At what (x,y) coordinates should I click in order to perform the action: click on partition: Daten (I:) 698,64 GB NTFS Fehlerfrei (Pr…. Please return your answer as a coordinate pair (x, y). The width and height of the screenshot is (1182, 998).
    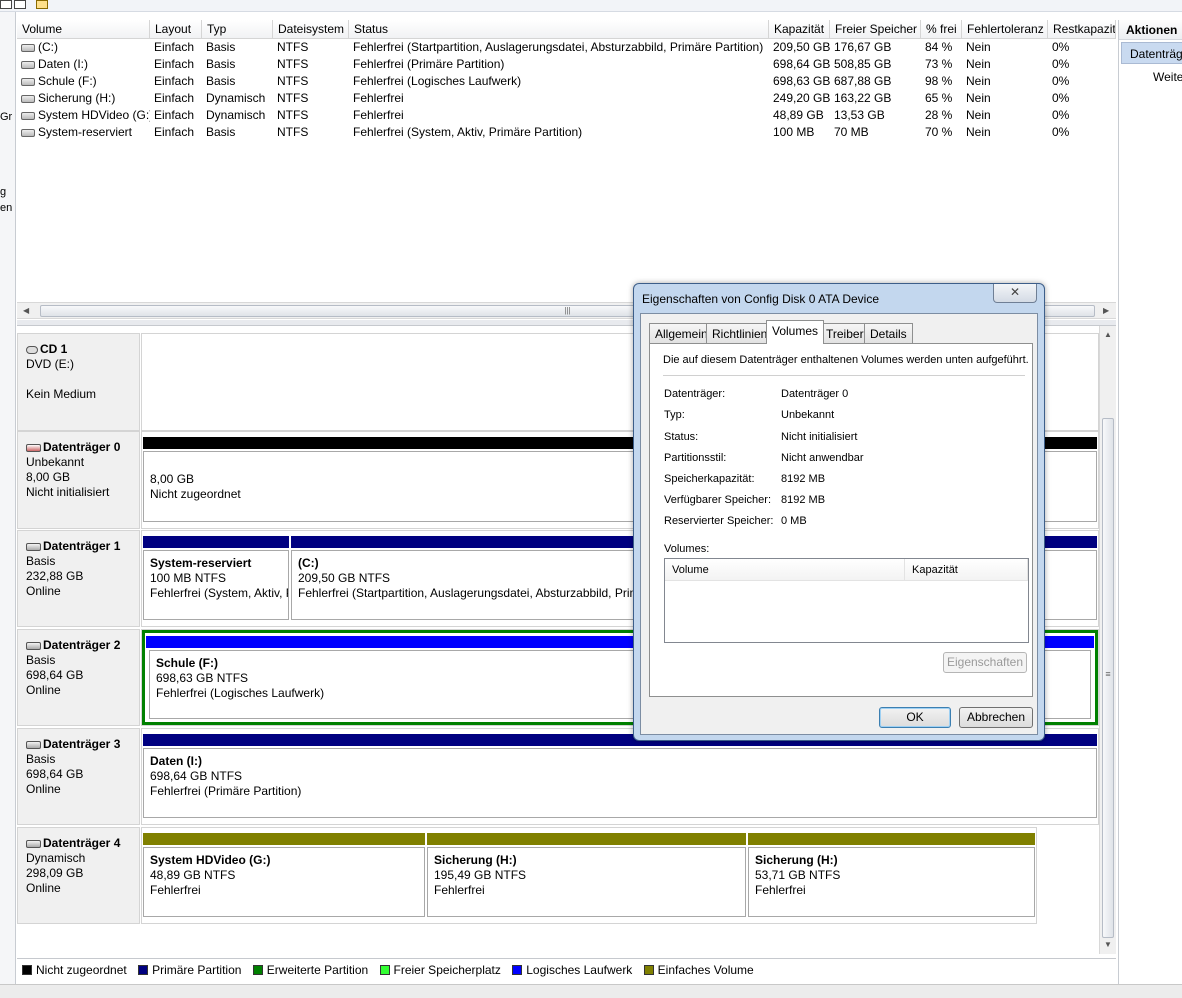
    Looking at the image, I should click on (620, 776).